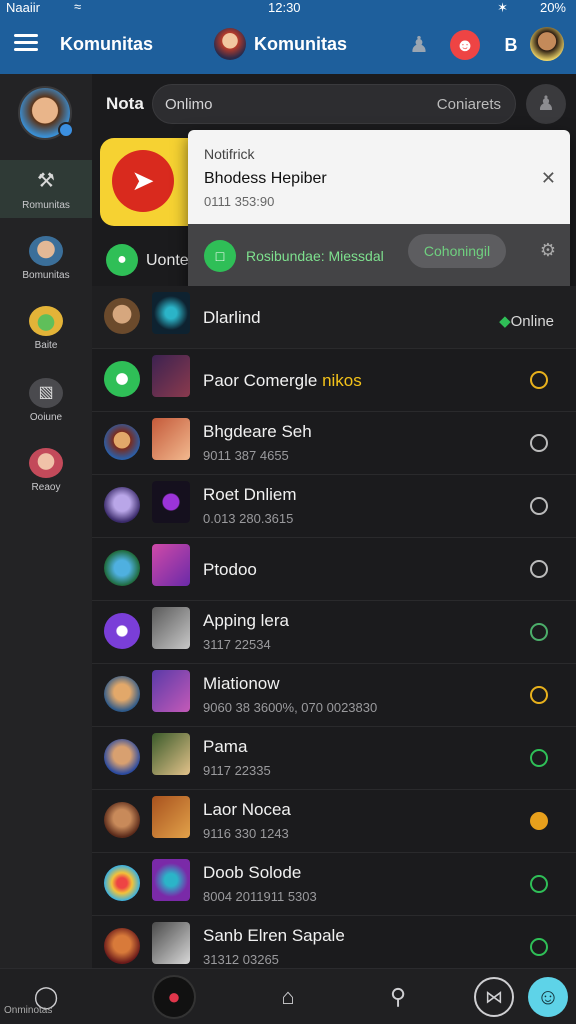 This screenshot has width=576, height=1024. What do you see at coordinates (78, 7) in the screenshot?
I see `wifi-icon: ≈` at bounding box center [78, 7].